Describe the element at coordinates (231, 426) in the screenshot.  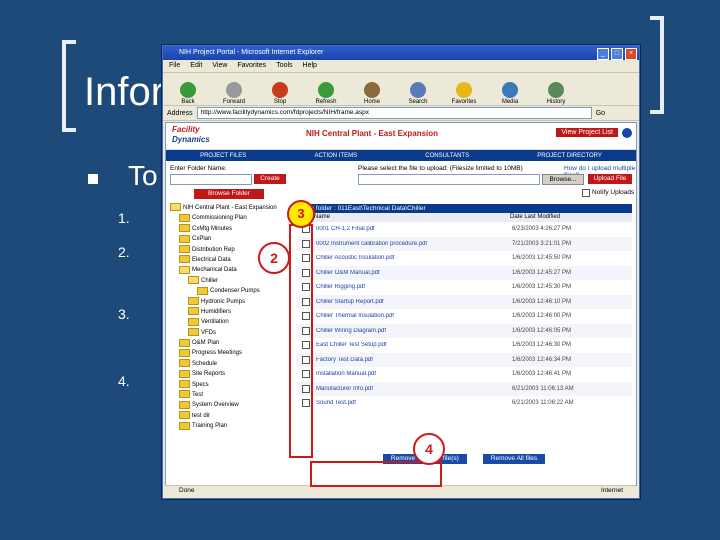
I see `tree-folder-item: Training Plan` at that location.